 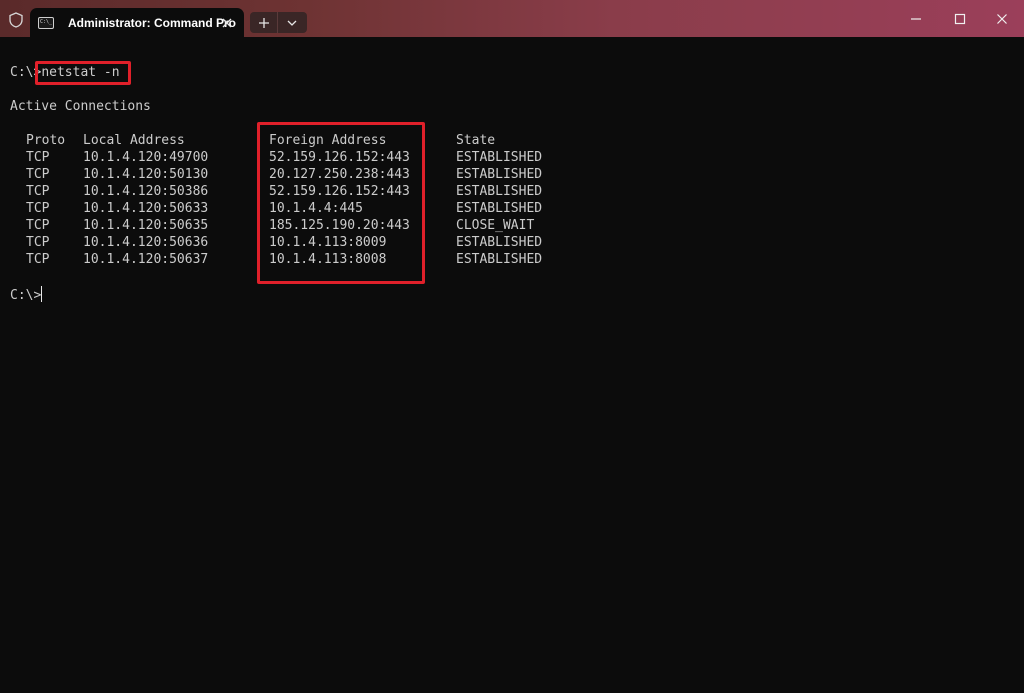 I want to click on minimize-icon, so click(x=916, y=18).